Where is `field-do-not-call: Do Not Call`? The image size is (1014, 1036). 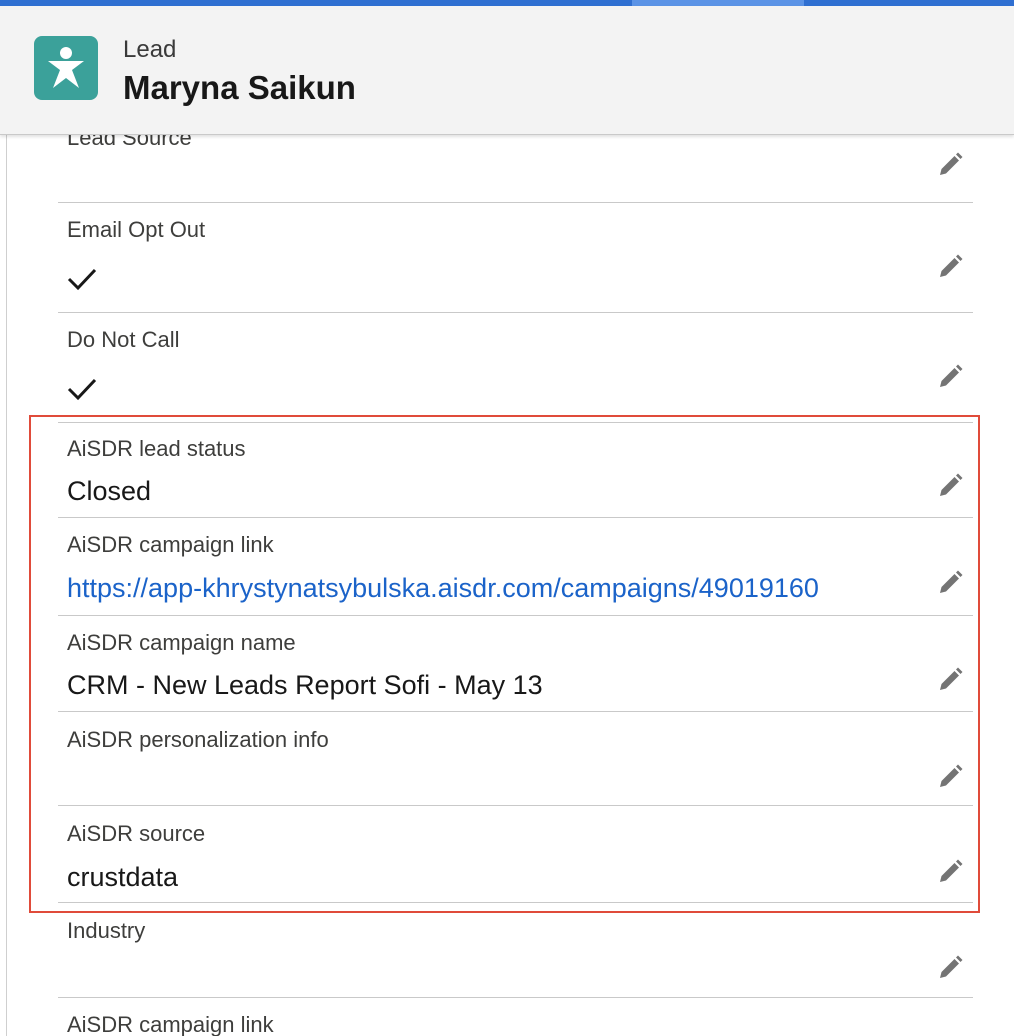 field-do-not-call: Do Not Call is located at coordinates (515, 368).